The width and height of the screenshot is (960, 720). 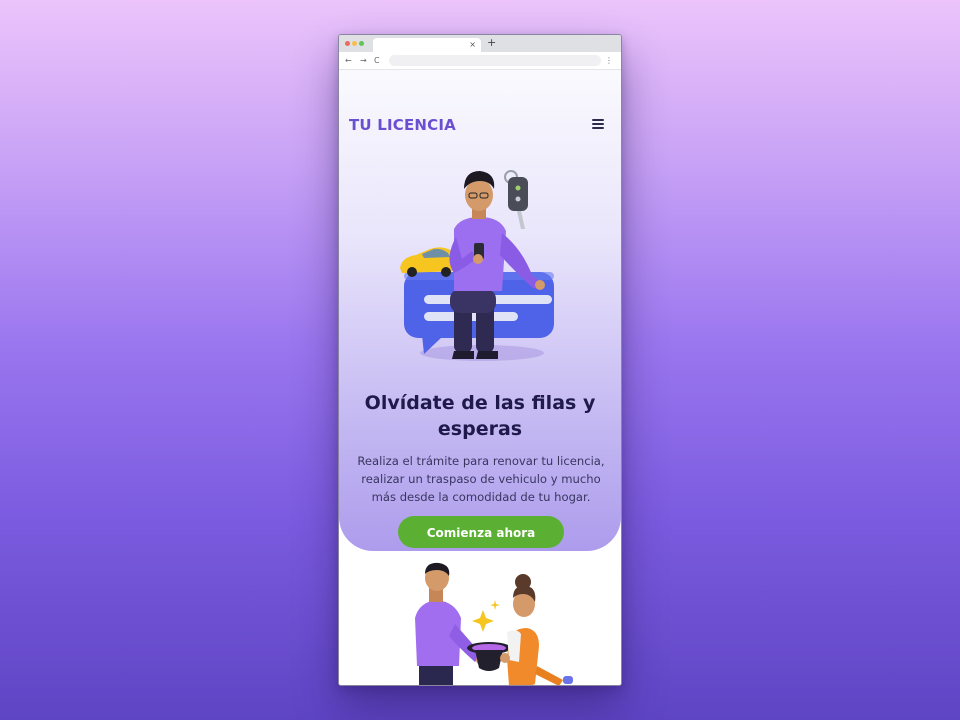 I want to click on hamburger-menu-icon, so click(x=598, y=124).